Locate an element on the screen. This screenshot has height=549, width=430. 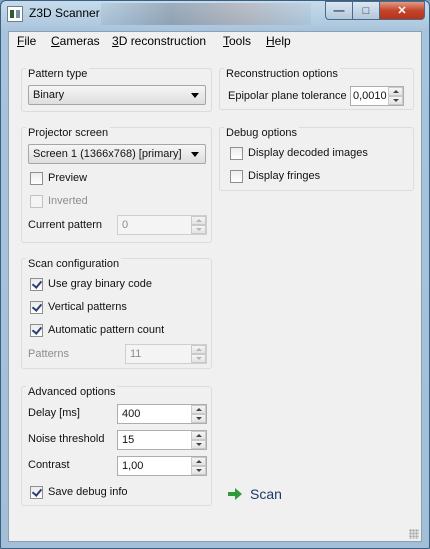
menu-tools: Tools is located at coordinates (237, 41).